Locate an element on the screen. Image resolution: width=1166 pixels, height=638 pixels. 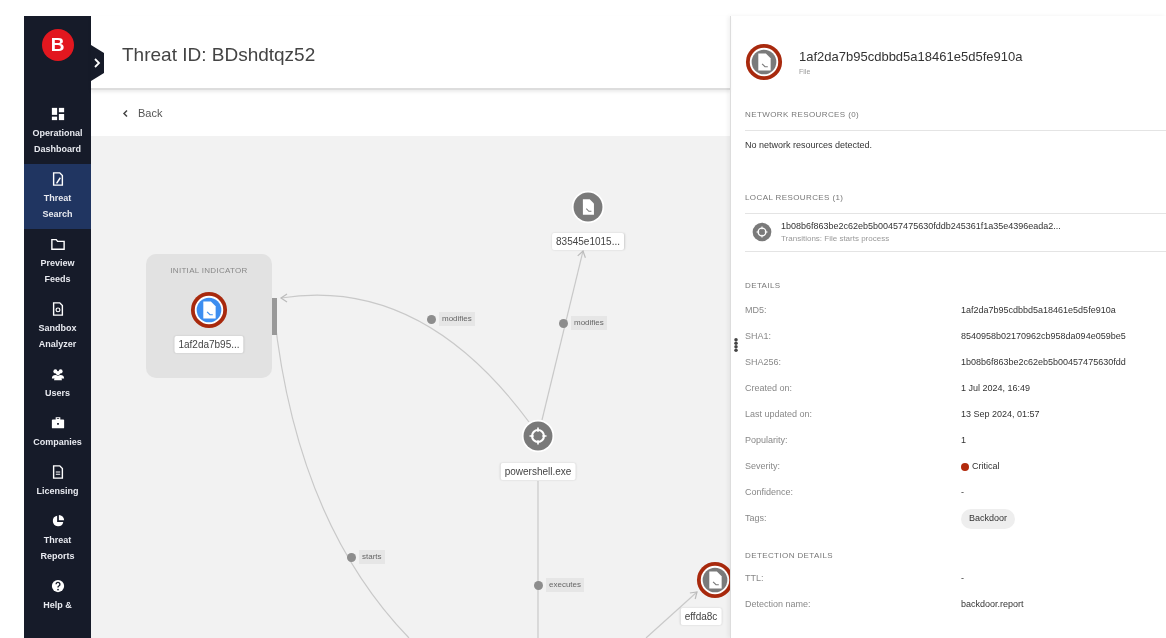
process-icon is located at coordinates (762, 232).